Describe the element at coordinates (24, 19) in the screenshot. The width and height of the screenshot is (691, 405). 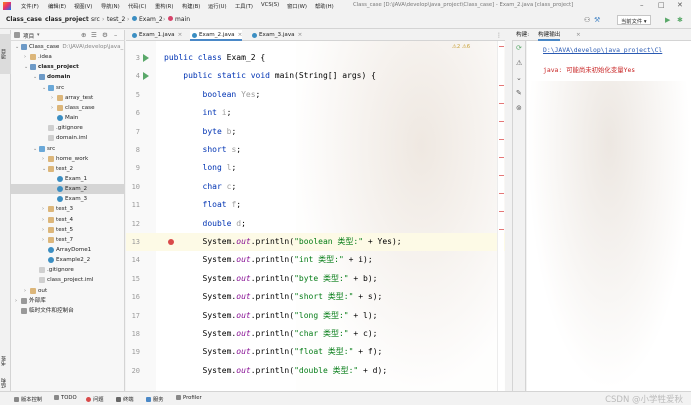
I see `breadcrumb-project: Class_case` at that location.